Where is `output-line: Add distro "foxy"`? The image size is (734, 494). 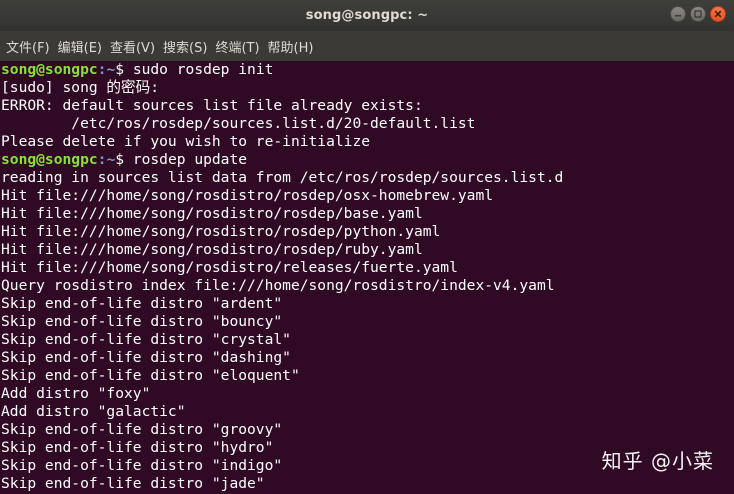
output-line: Add distro "foxy" is located at coordinates (76, 393).